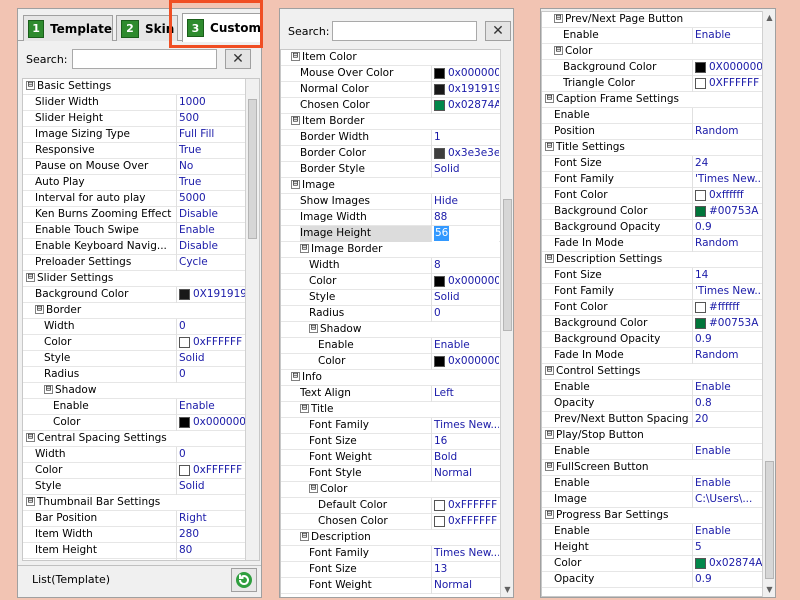  I want to click on category-row: ⊟ Central Spacing Settings, so click(141, 439).